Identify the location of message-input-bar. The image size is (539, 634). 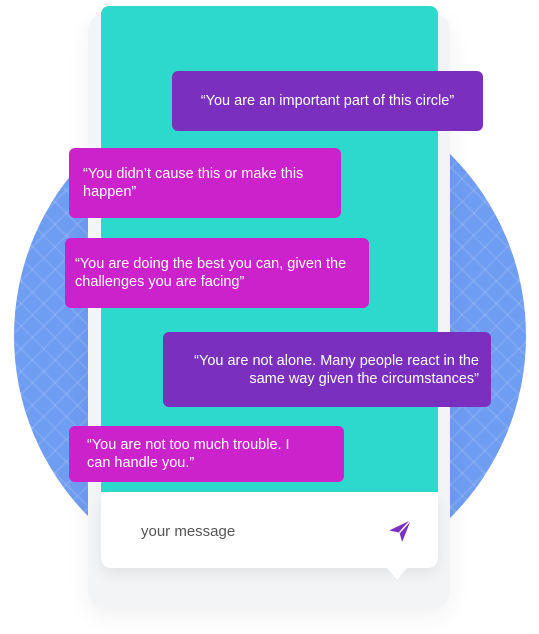
(269, 536).